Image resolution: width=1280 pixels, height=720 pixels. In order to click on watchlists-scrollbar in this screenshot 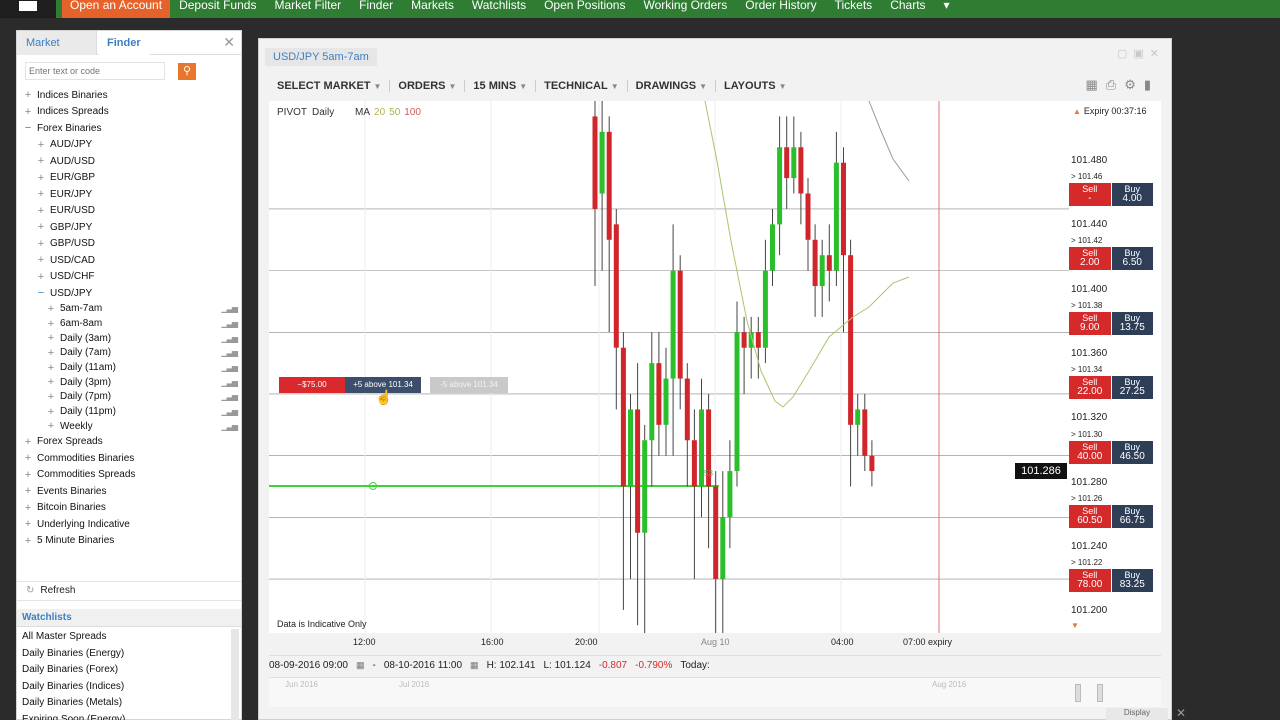, I will do `click(235, 674)`.